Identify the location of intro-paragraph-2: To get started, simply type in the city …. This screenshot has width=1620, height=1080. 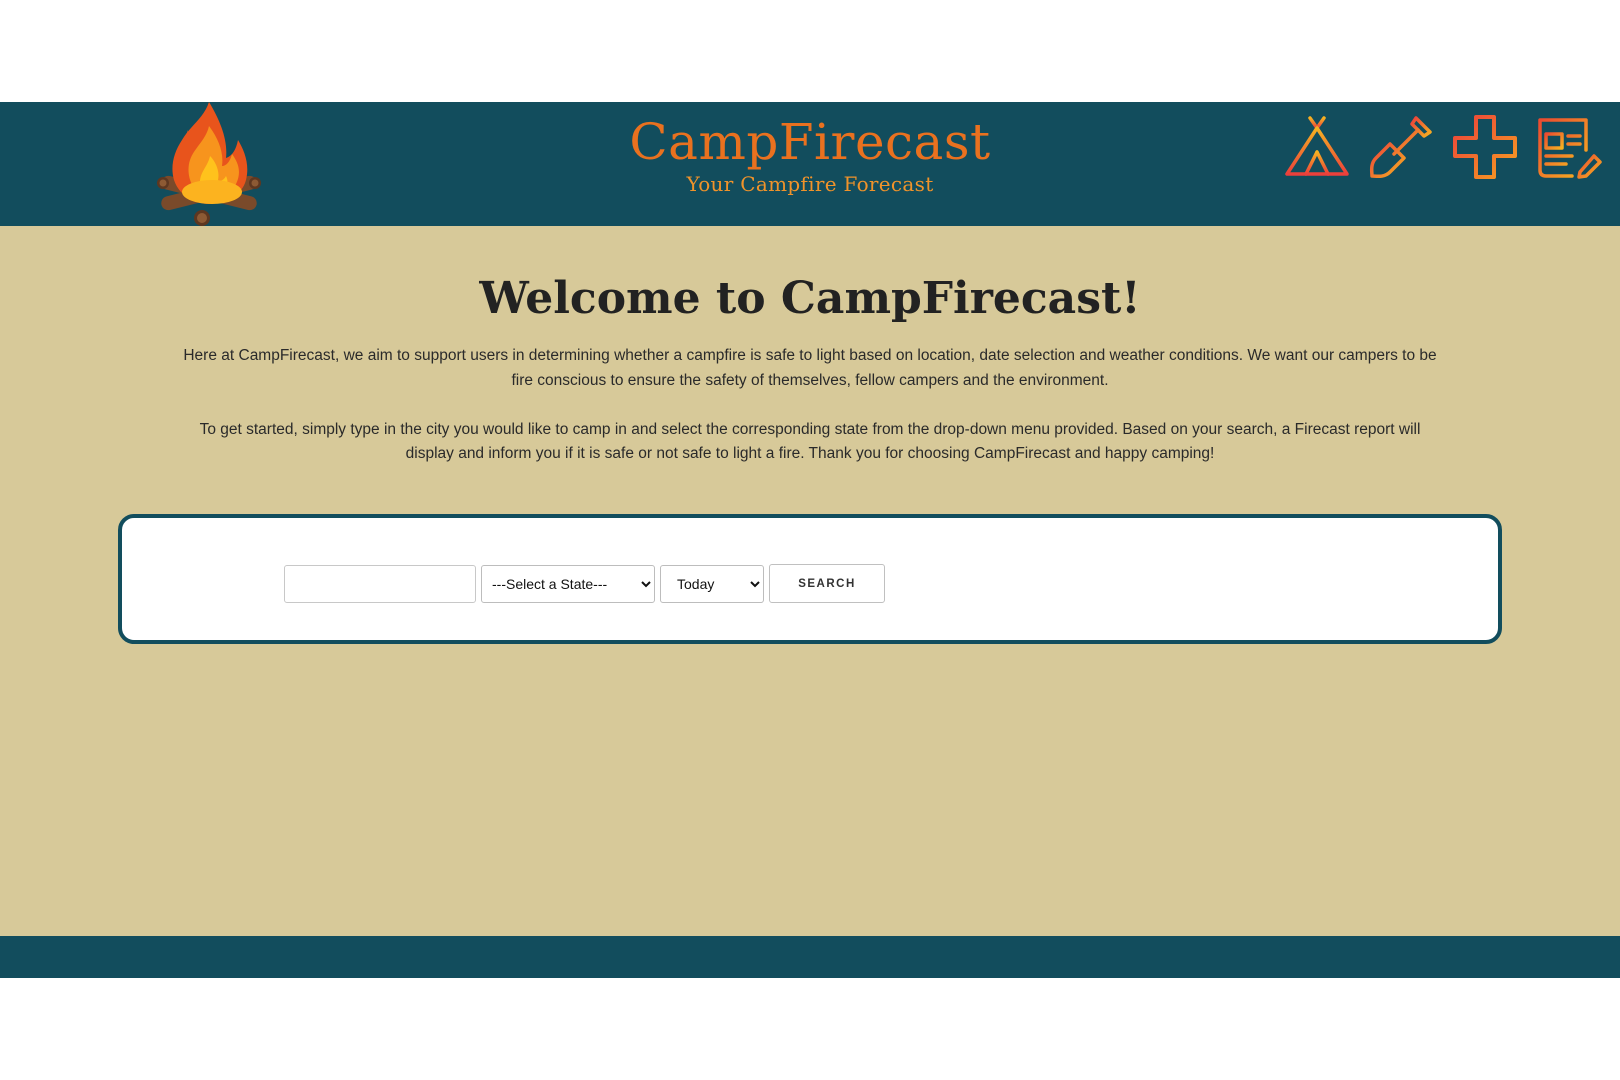
(810, 441).